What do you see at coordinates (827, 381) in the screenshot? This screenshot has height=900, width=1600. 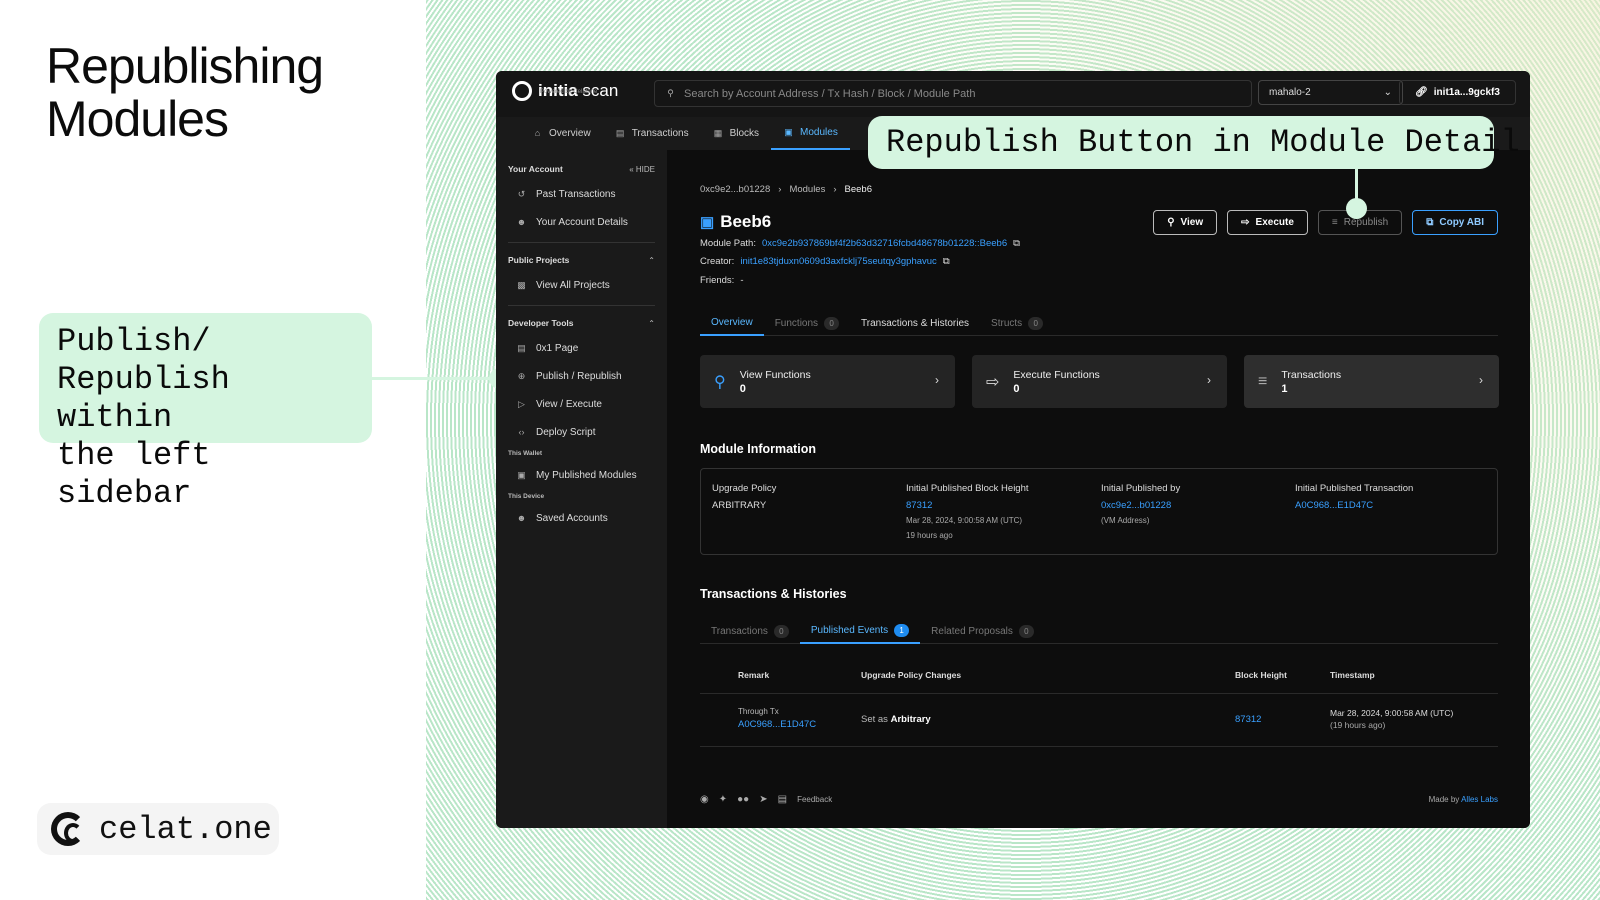 I see `card-view-functions: ⚲ View Functions 0 ›` at bounding box center [827, 381].